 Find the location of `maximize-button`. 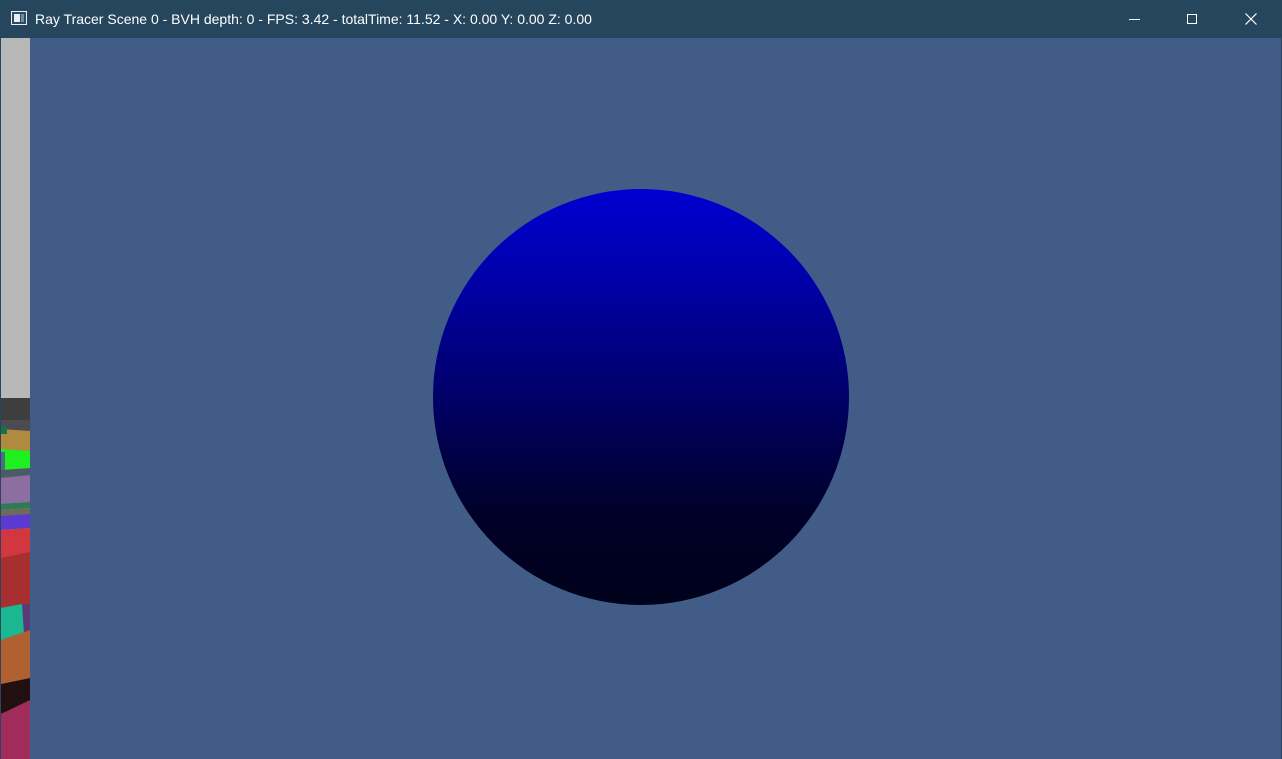

maximize-button is located at coordinates (1192, 19).